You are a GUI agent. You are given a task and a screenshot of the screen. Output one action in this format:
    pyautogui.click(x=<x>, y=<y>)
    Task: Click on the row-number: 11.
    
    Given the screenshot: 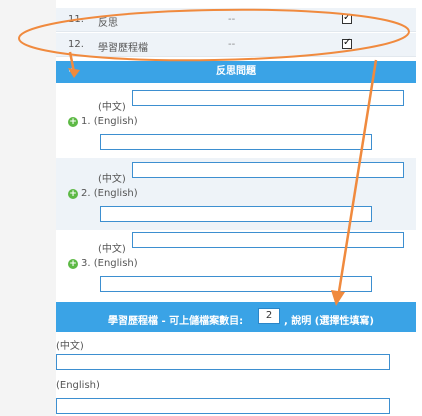 What is the action you would take?
    pyautogui.click(x=76, y=19)
    